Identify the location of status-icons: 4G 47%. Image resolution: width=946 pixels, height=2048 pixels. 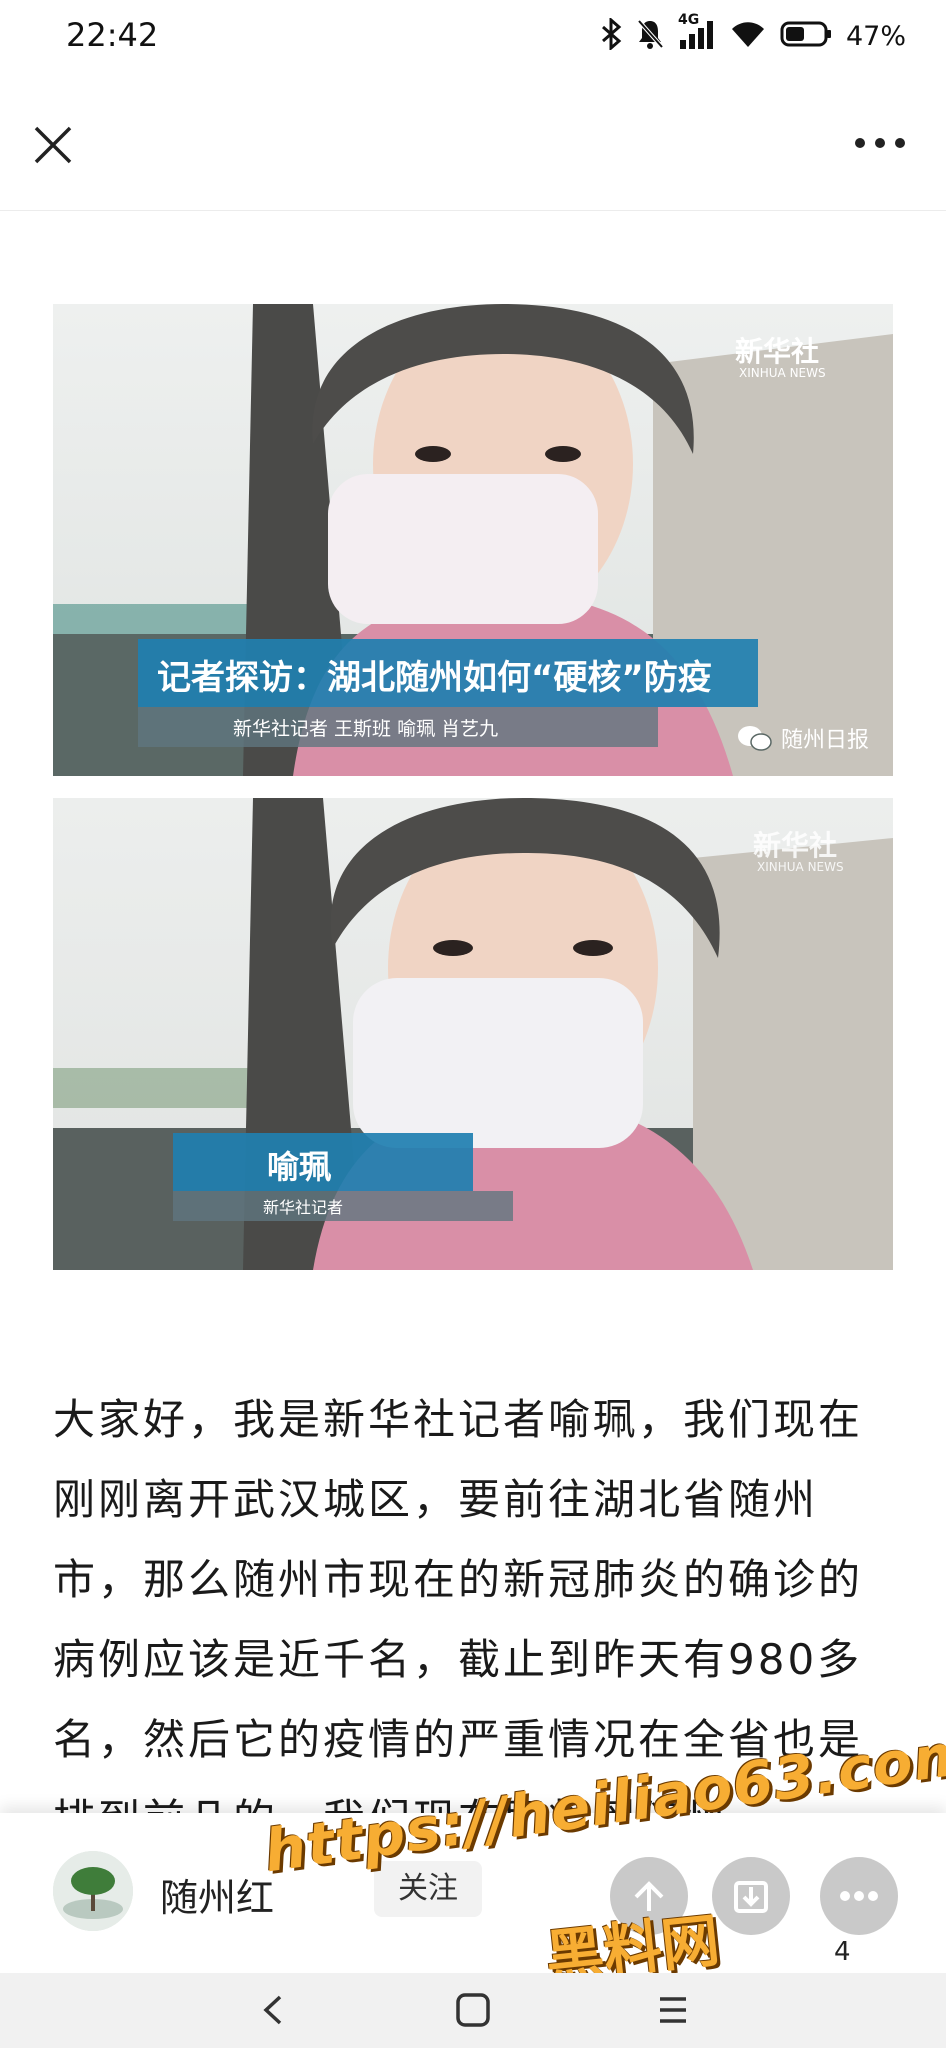
(753, 34).